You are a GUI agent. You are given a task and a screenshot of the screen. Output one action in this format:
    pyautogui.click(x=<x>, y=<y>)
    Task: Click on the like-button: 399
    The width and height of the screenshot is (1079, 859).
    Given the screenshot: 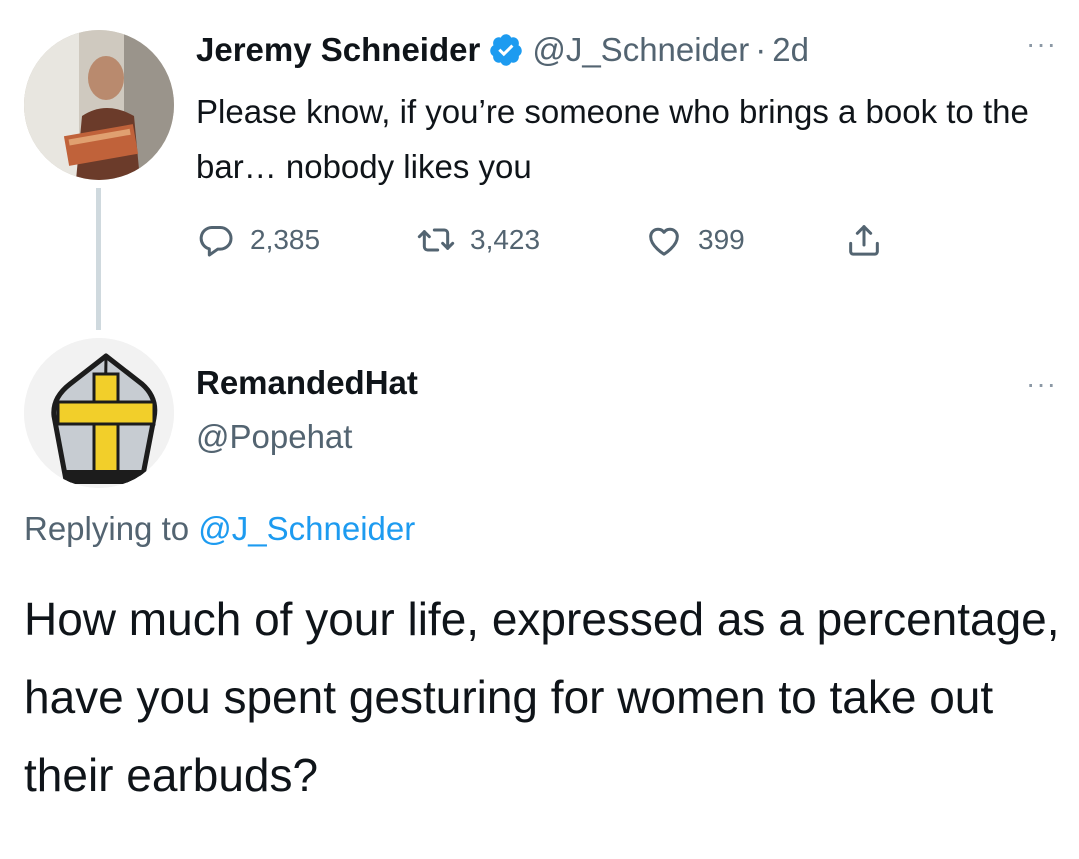 What is the action you would take?
    pyautogui.click(x=744, y=240)
    